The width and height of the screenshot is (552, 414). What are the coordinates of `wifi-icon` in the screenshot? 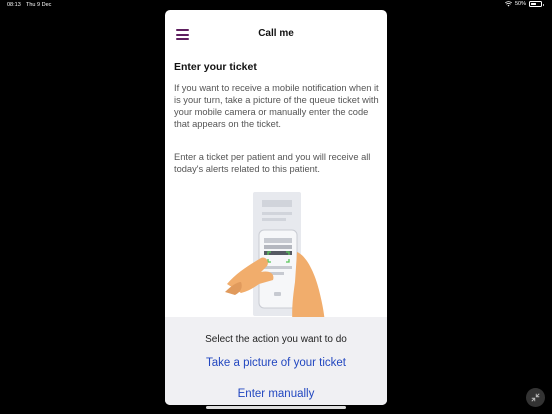 It's located at (508, 4).